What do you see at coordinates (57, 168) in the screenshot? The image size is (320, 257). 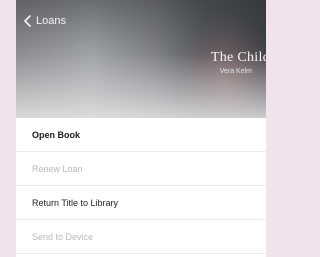 I see `menu-item-label: Renew Loan` at bounding box center [57, 168].